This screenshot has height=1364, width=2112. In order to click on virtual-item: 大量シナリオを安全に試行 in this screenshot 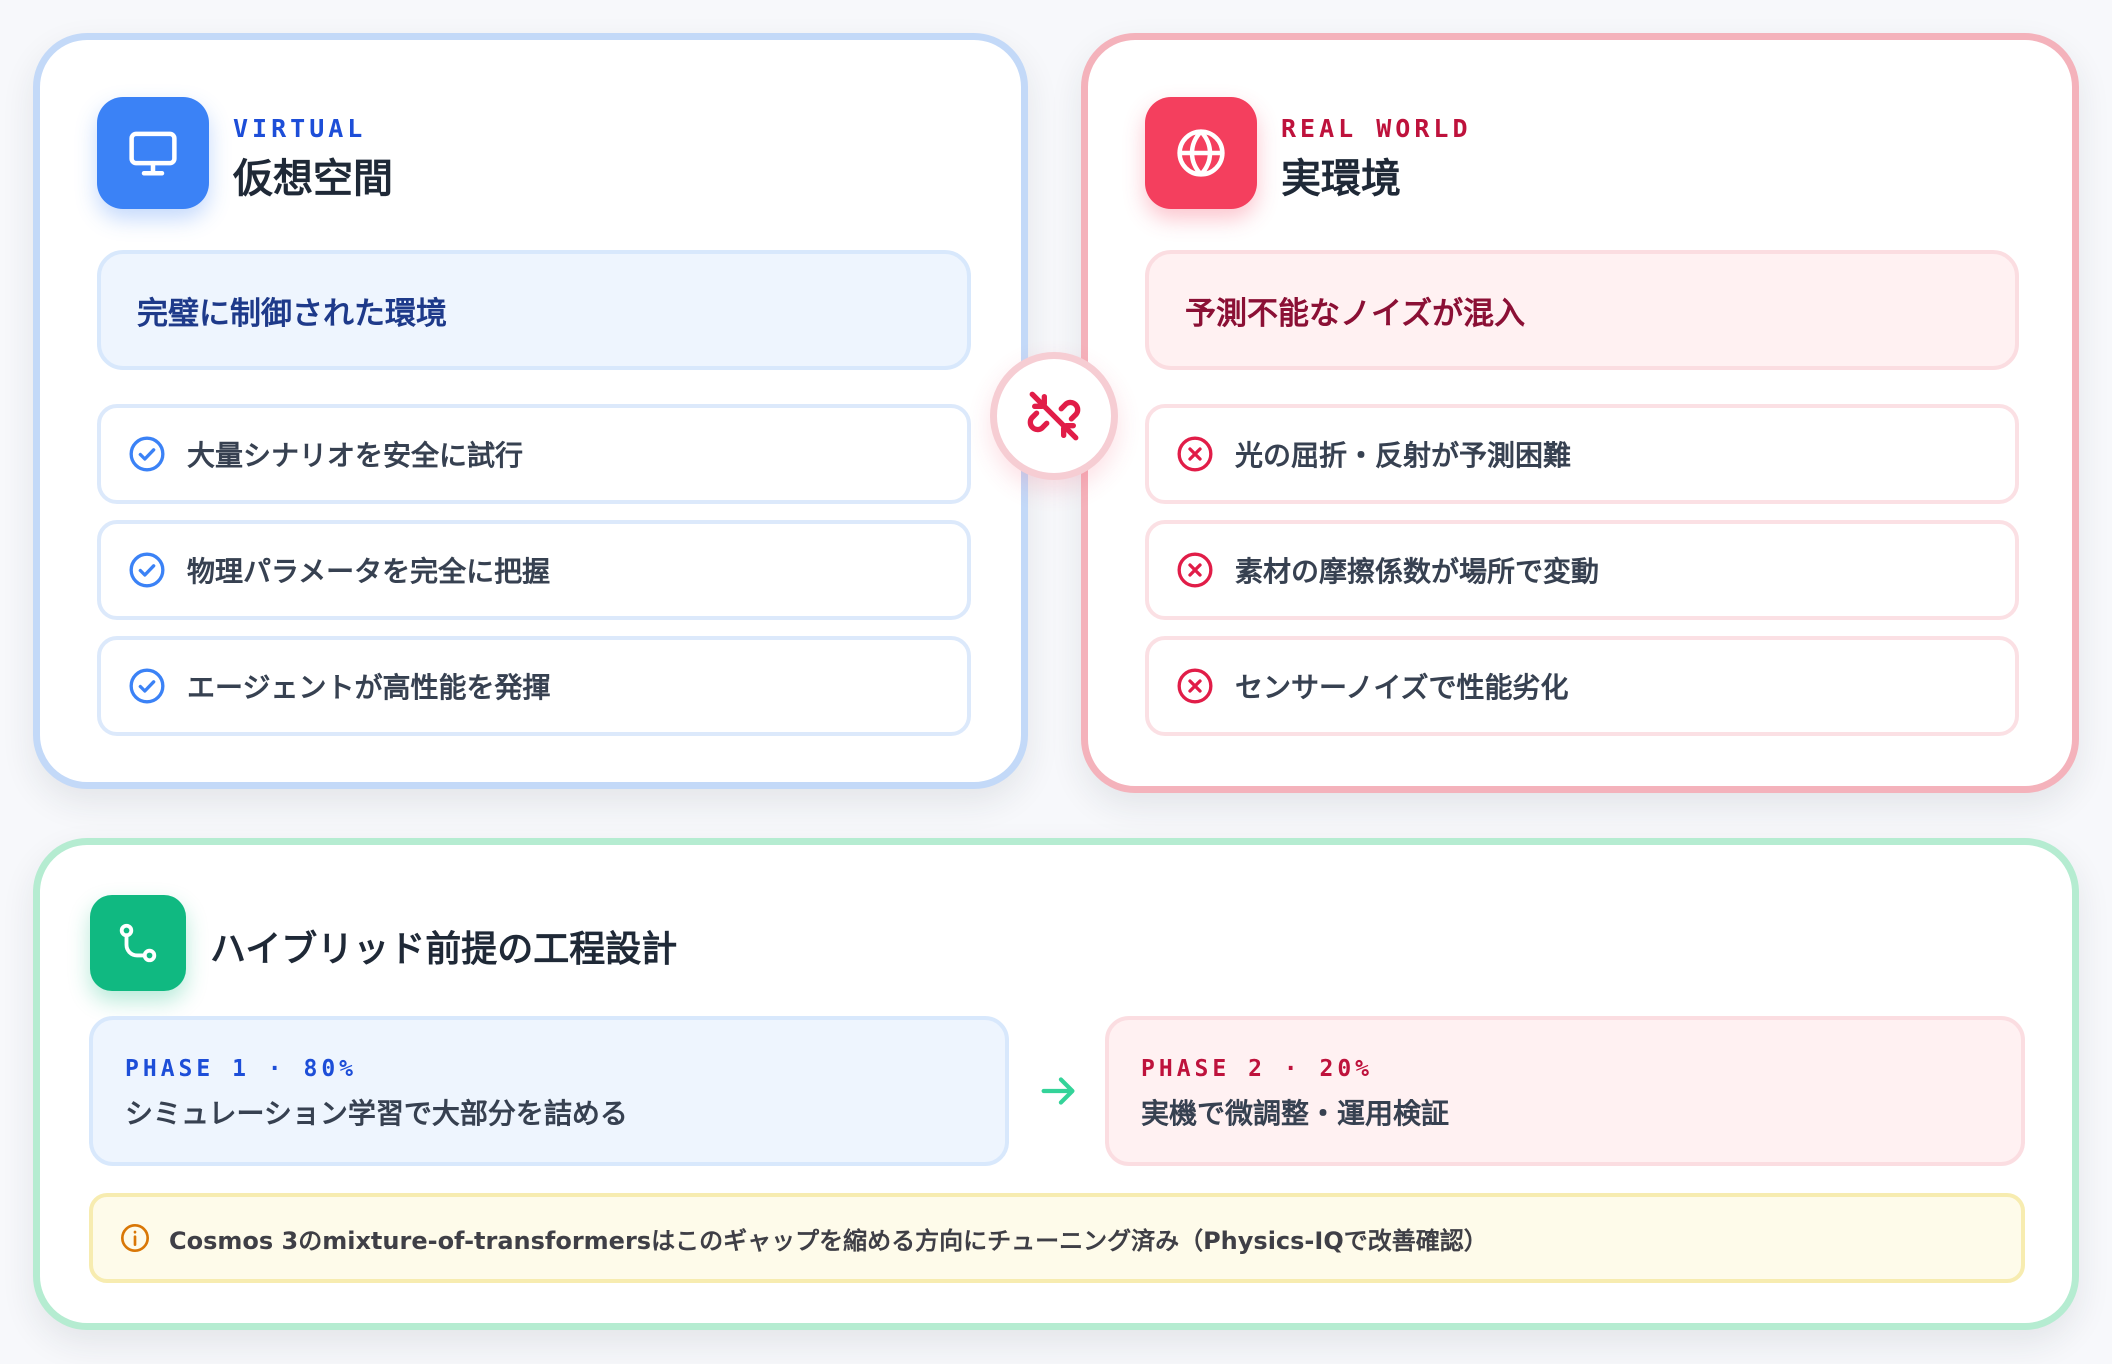, I will do `click(534, 454)`.